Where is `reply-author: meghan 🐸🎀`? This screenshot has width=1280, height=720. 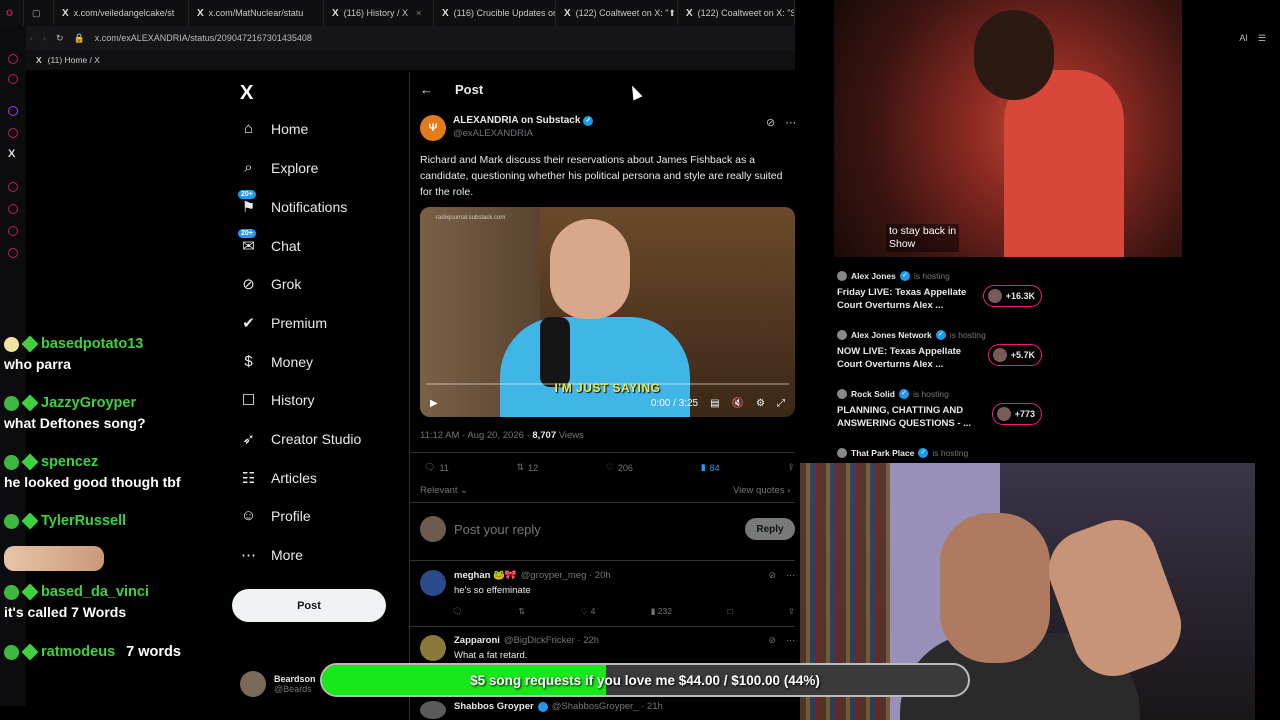
reply-author: meghan 🐸🎀 is located at coordinates (485, 575).